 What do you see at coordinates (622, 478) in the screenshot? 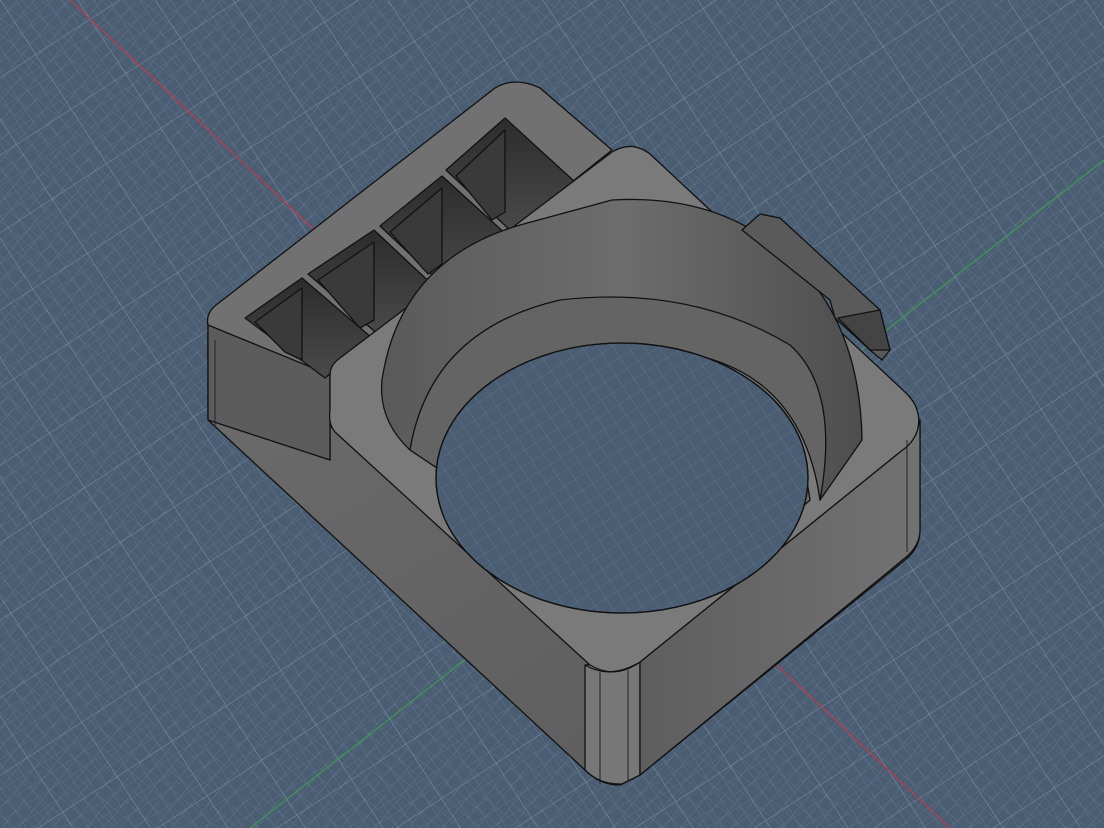
I see `cup-opening-grid` at bounding box center [622, 478].